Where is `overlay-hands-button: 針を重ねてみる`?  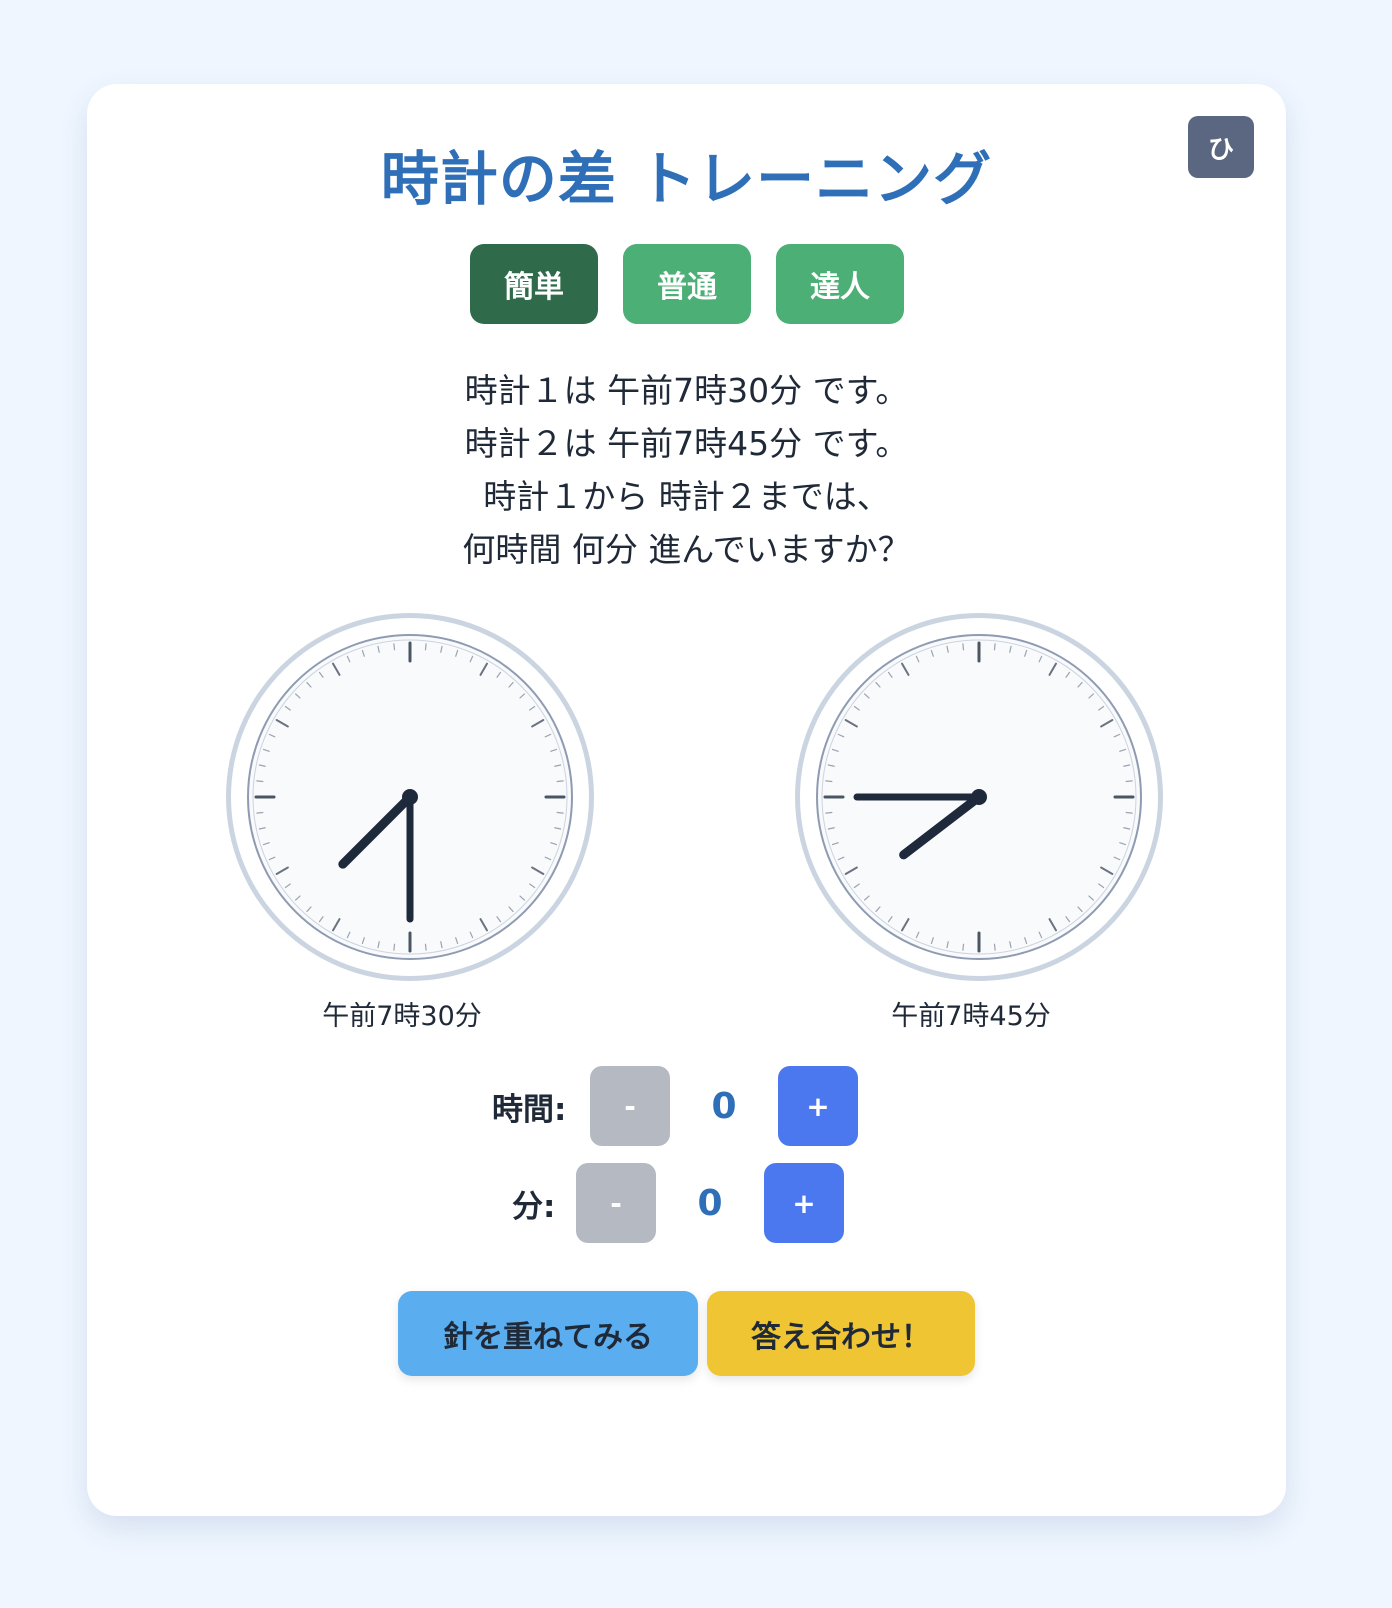 overlay-hands-button: 針を重ねてみる is located at coordinates (548, 1333).